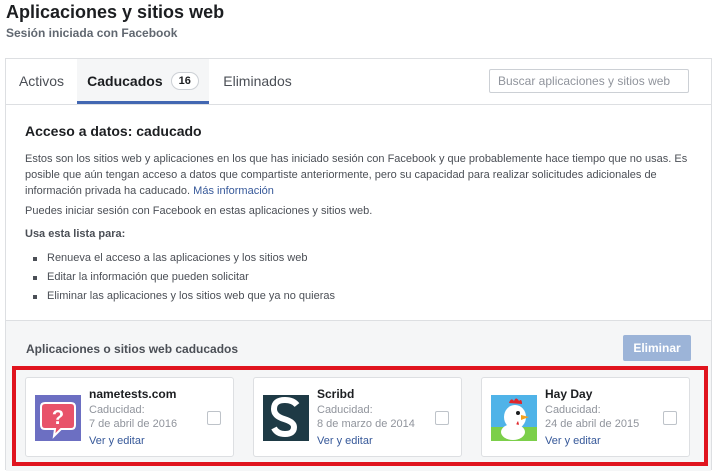  What do you see at coordinates (286, 418) in the screenshot?
I see `scribd-icon` at bounding box center [286, 418].